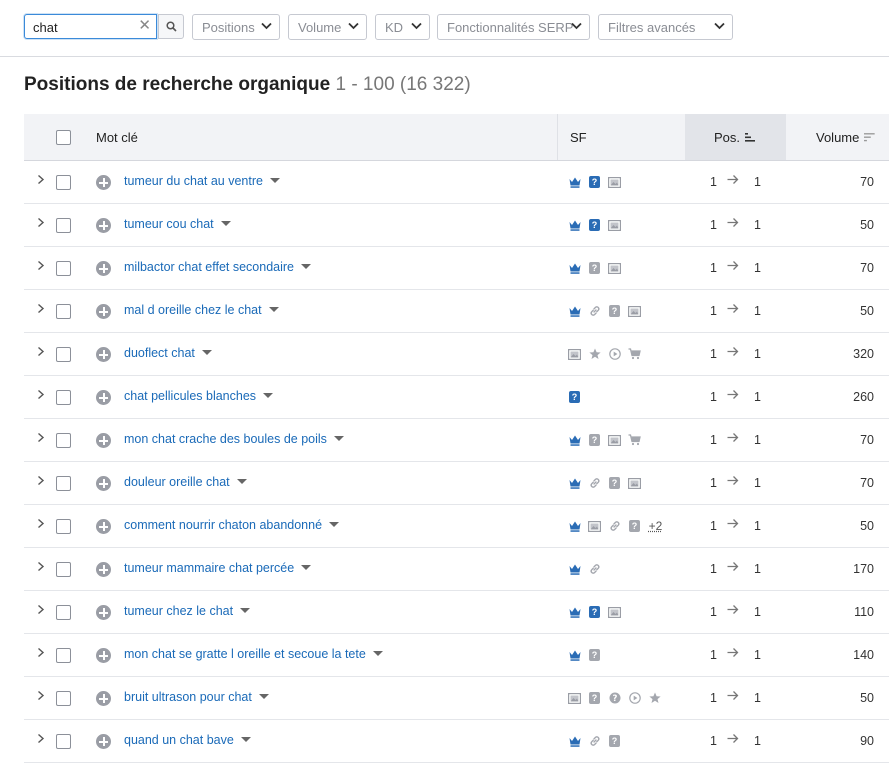 The width and height of the screenshot is (889, 763). What do you see at coordinates (456, 268) in the screenshot?
I see `table-row: milbactor chat effet secondaire ? 1 1 70` at bounding box center [456, 268].